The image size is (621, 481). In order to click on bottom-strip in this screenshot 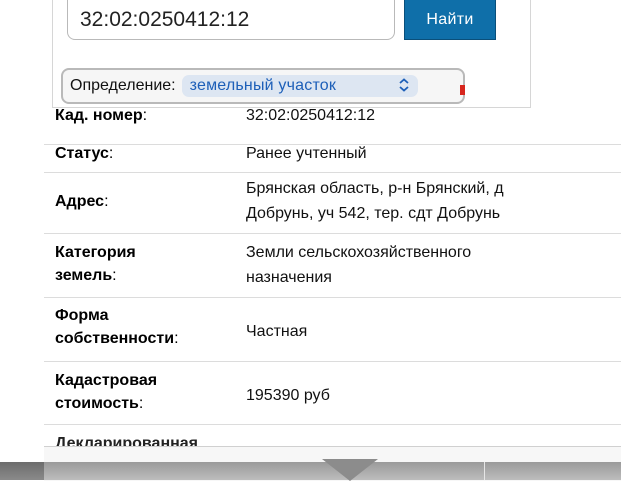, I will do `click(310, 471)`.